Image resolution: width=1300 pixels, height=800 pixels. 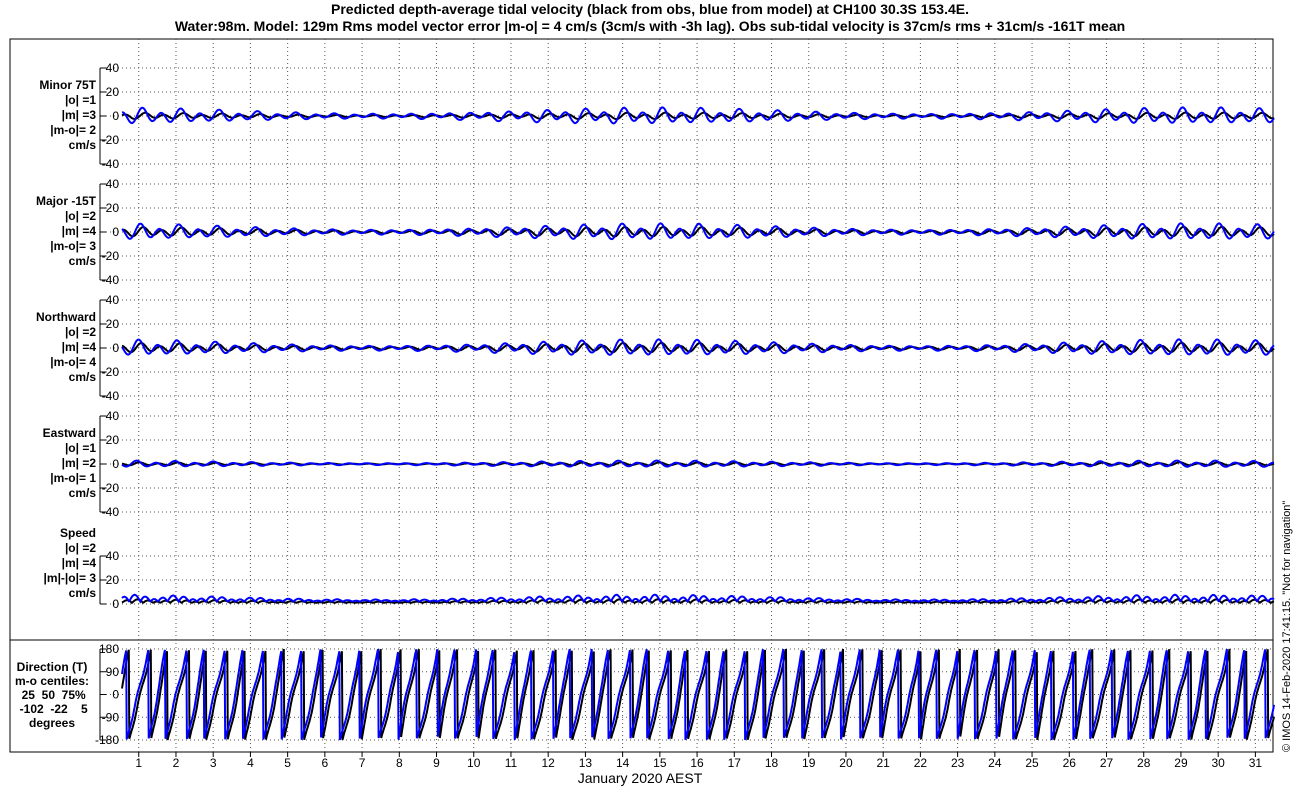 What do you see at coordinates (809, 763) in the screenshot?
I see `x-tick-label: 19` at bounding box center [809, 763].